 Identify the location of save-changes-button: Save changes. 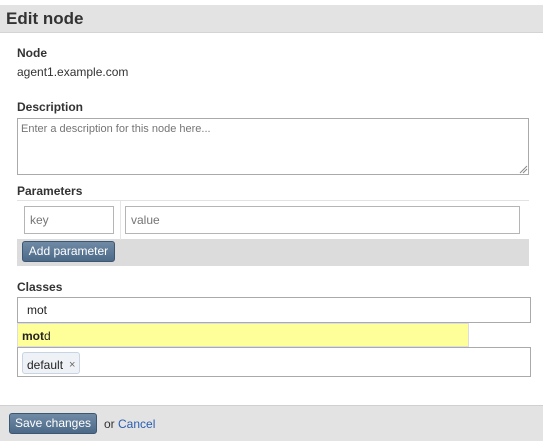
(53, 423).